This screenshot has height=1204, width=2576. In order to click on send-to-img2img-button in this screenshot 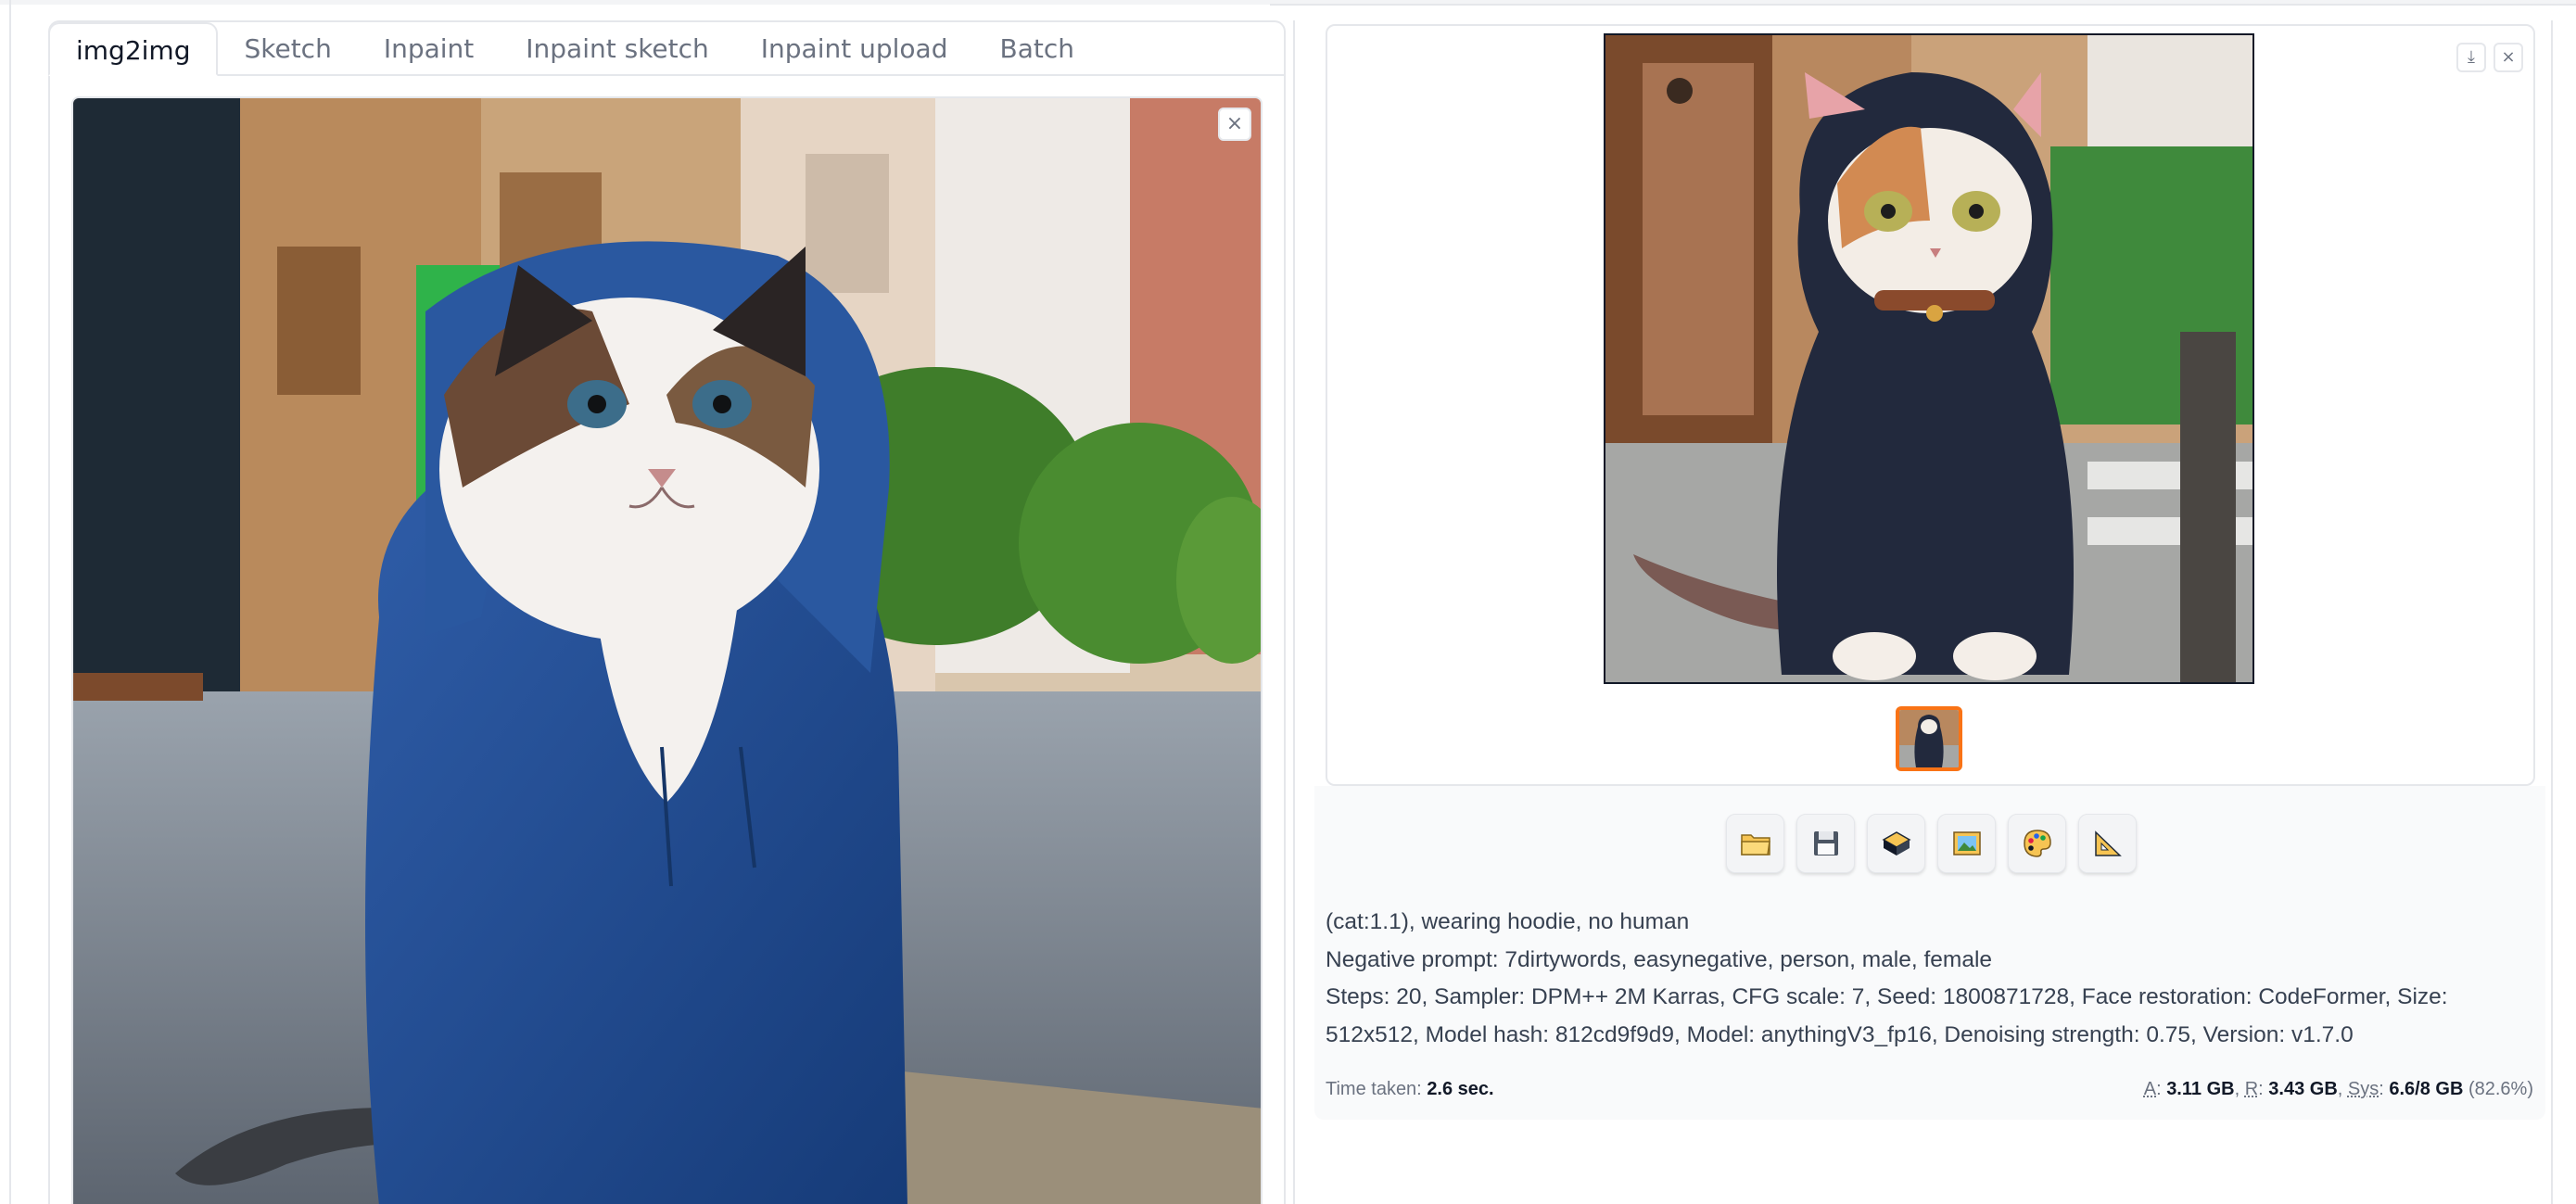, I will do `click(1966, 843)`.